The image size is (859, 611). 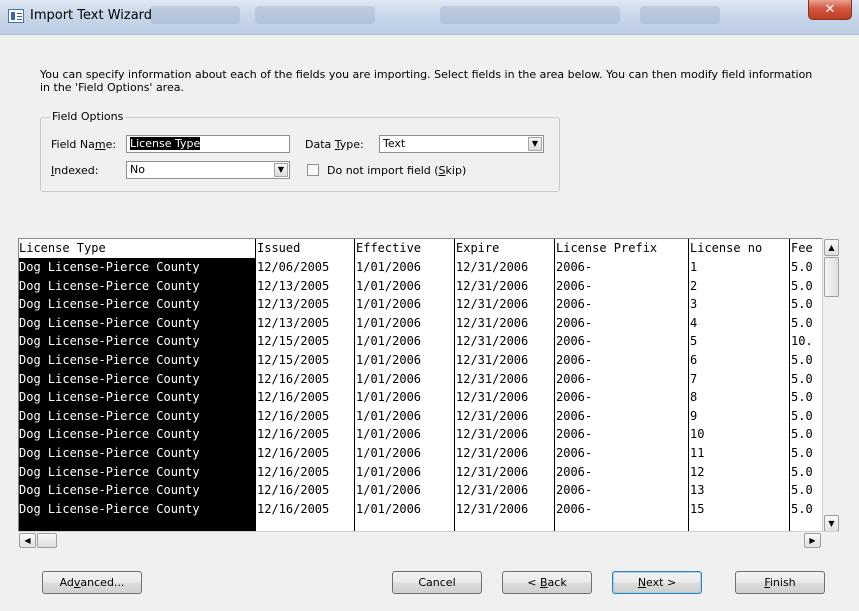 What do you see at coordinates (477, 248) in the screenshot?
I see `column-header-expire: Expire` at bounding box center [477, 248].